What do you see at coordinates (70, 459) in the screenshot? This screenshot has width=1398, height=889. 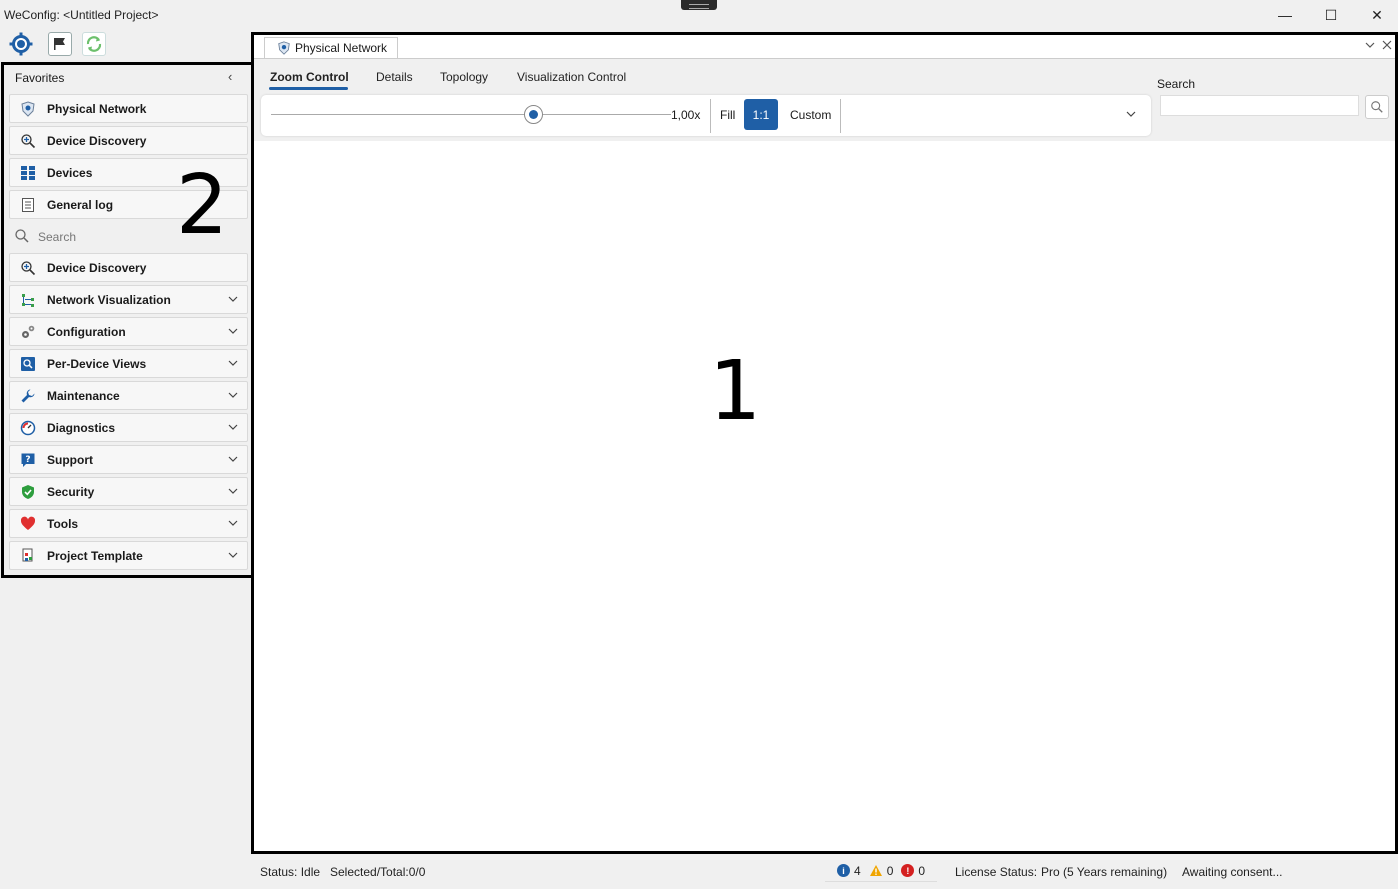 I see `sidebar-item-label: Support` at bounding box center [70, 459].